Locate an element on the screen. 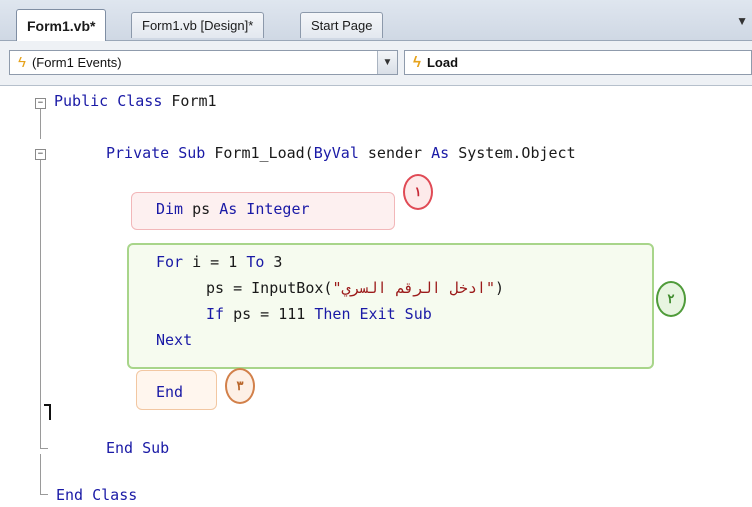 The image size is (752, 507). tab-form1-design: Form1.vb [Design]* is located at coordinates (198, 25).